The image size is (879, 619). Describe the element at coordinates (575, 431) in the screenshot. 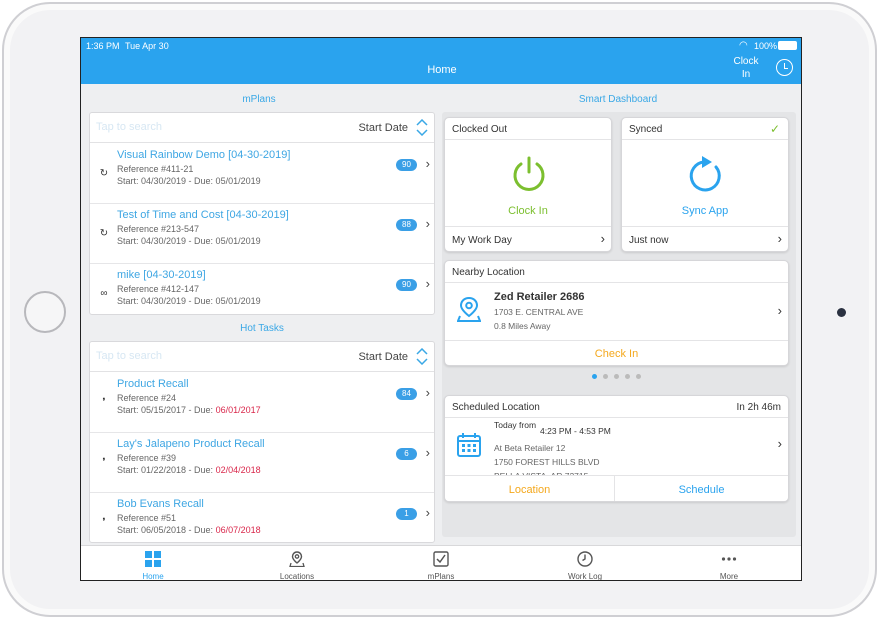

I see `scheduled-time: 4:23 PM - 4:53 PM` at that location.